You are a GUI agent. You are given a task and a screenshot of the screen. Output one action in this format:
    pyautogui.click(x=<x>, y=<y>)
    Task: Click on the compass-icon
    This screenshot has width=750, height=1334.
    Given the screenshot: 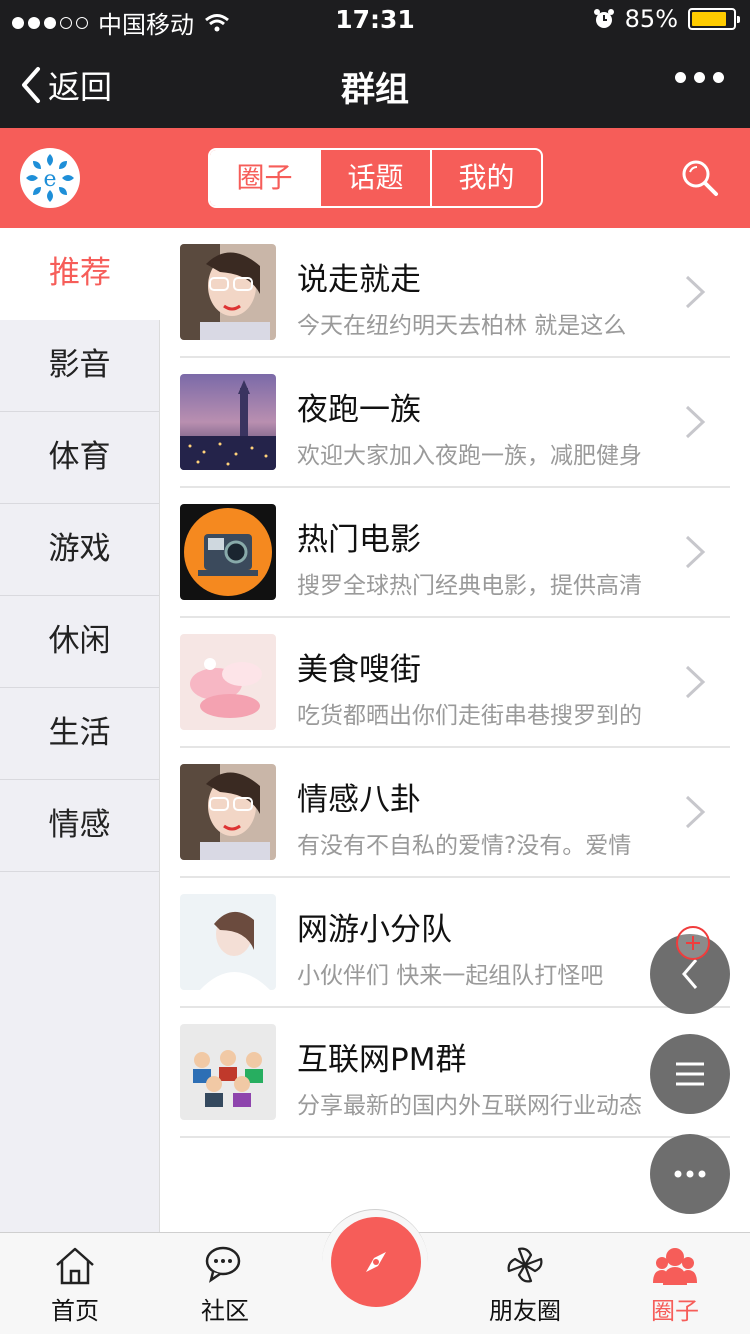 What is the action you would take?
    pyautogui.click(x=376, y=1262)
    